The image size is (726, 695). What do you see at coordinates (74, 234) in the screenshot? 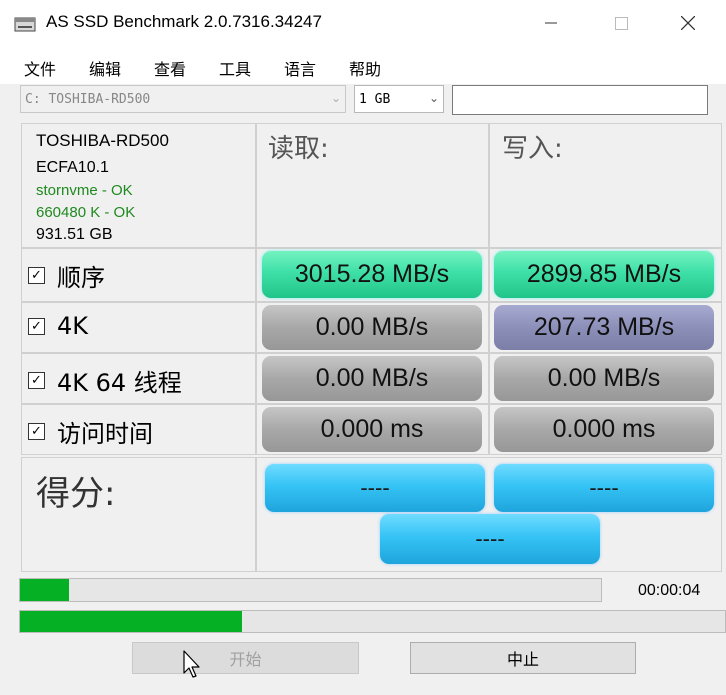
I see `drive-capacity: 931.51 GB` at bounding box center [74, 234].